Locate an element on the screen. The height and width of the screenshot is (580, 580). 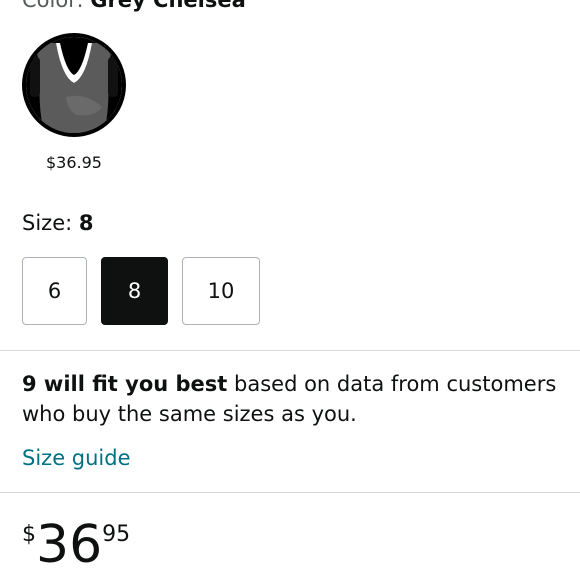
price-fraction: 95 is located at coordinates (116, 534).